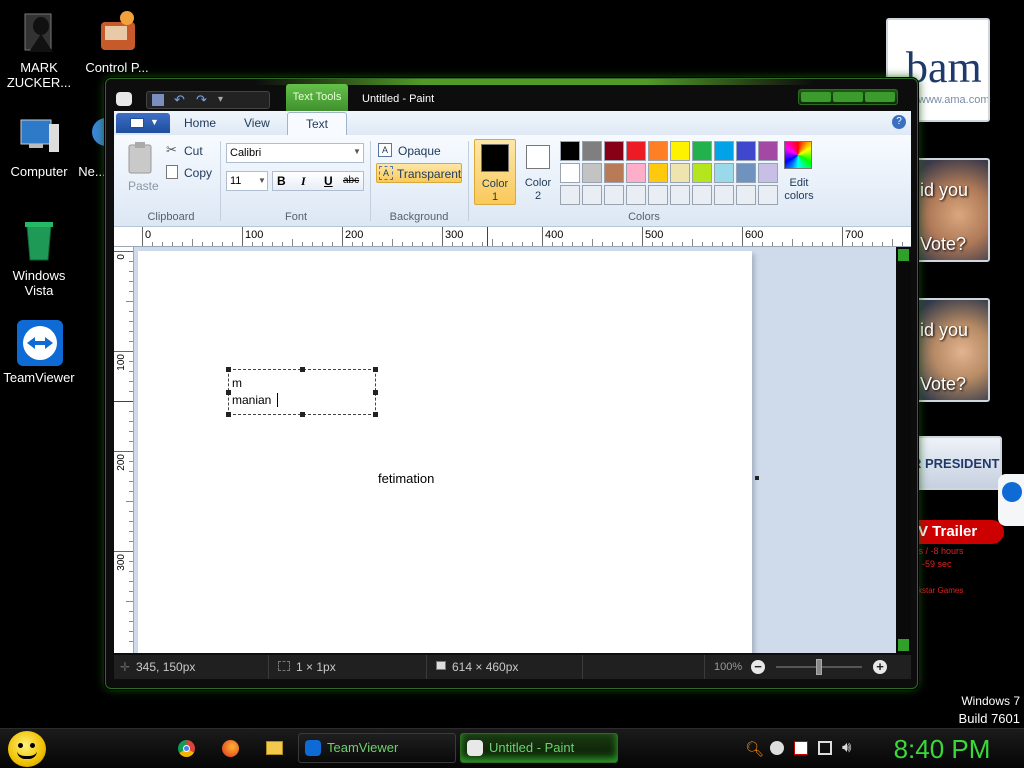  Describe the element at coordinates (777, 748) in the screenshot. I see `messenger-icon` at that location.